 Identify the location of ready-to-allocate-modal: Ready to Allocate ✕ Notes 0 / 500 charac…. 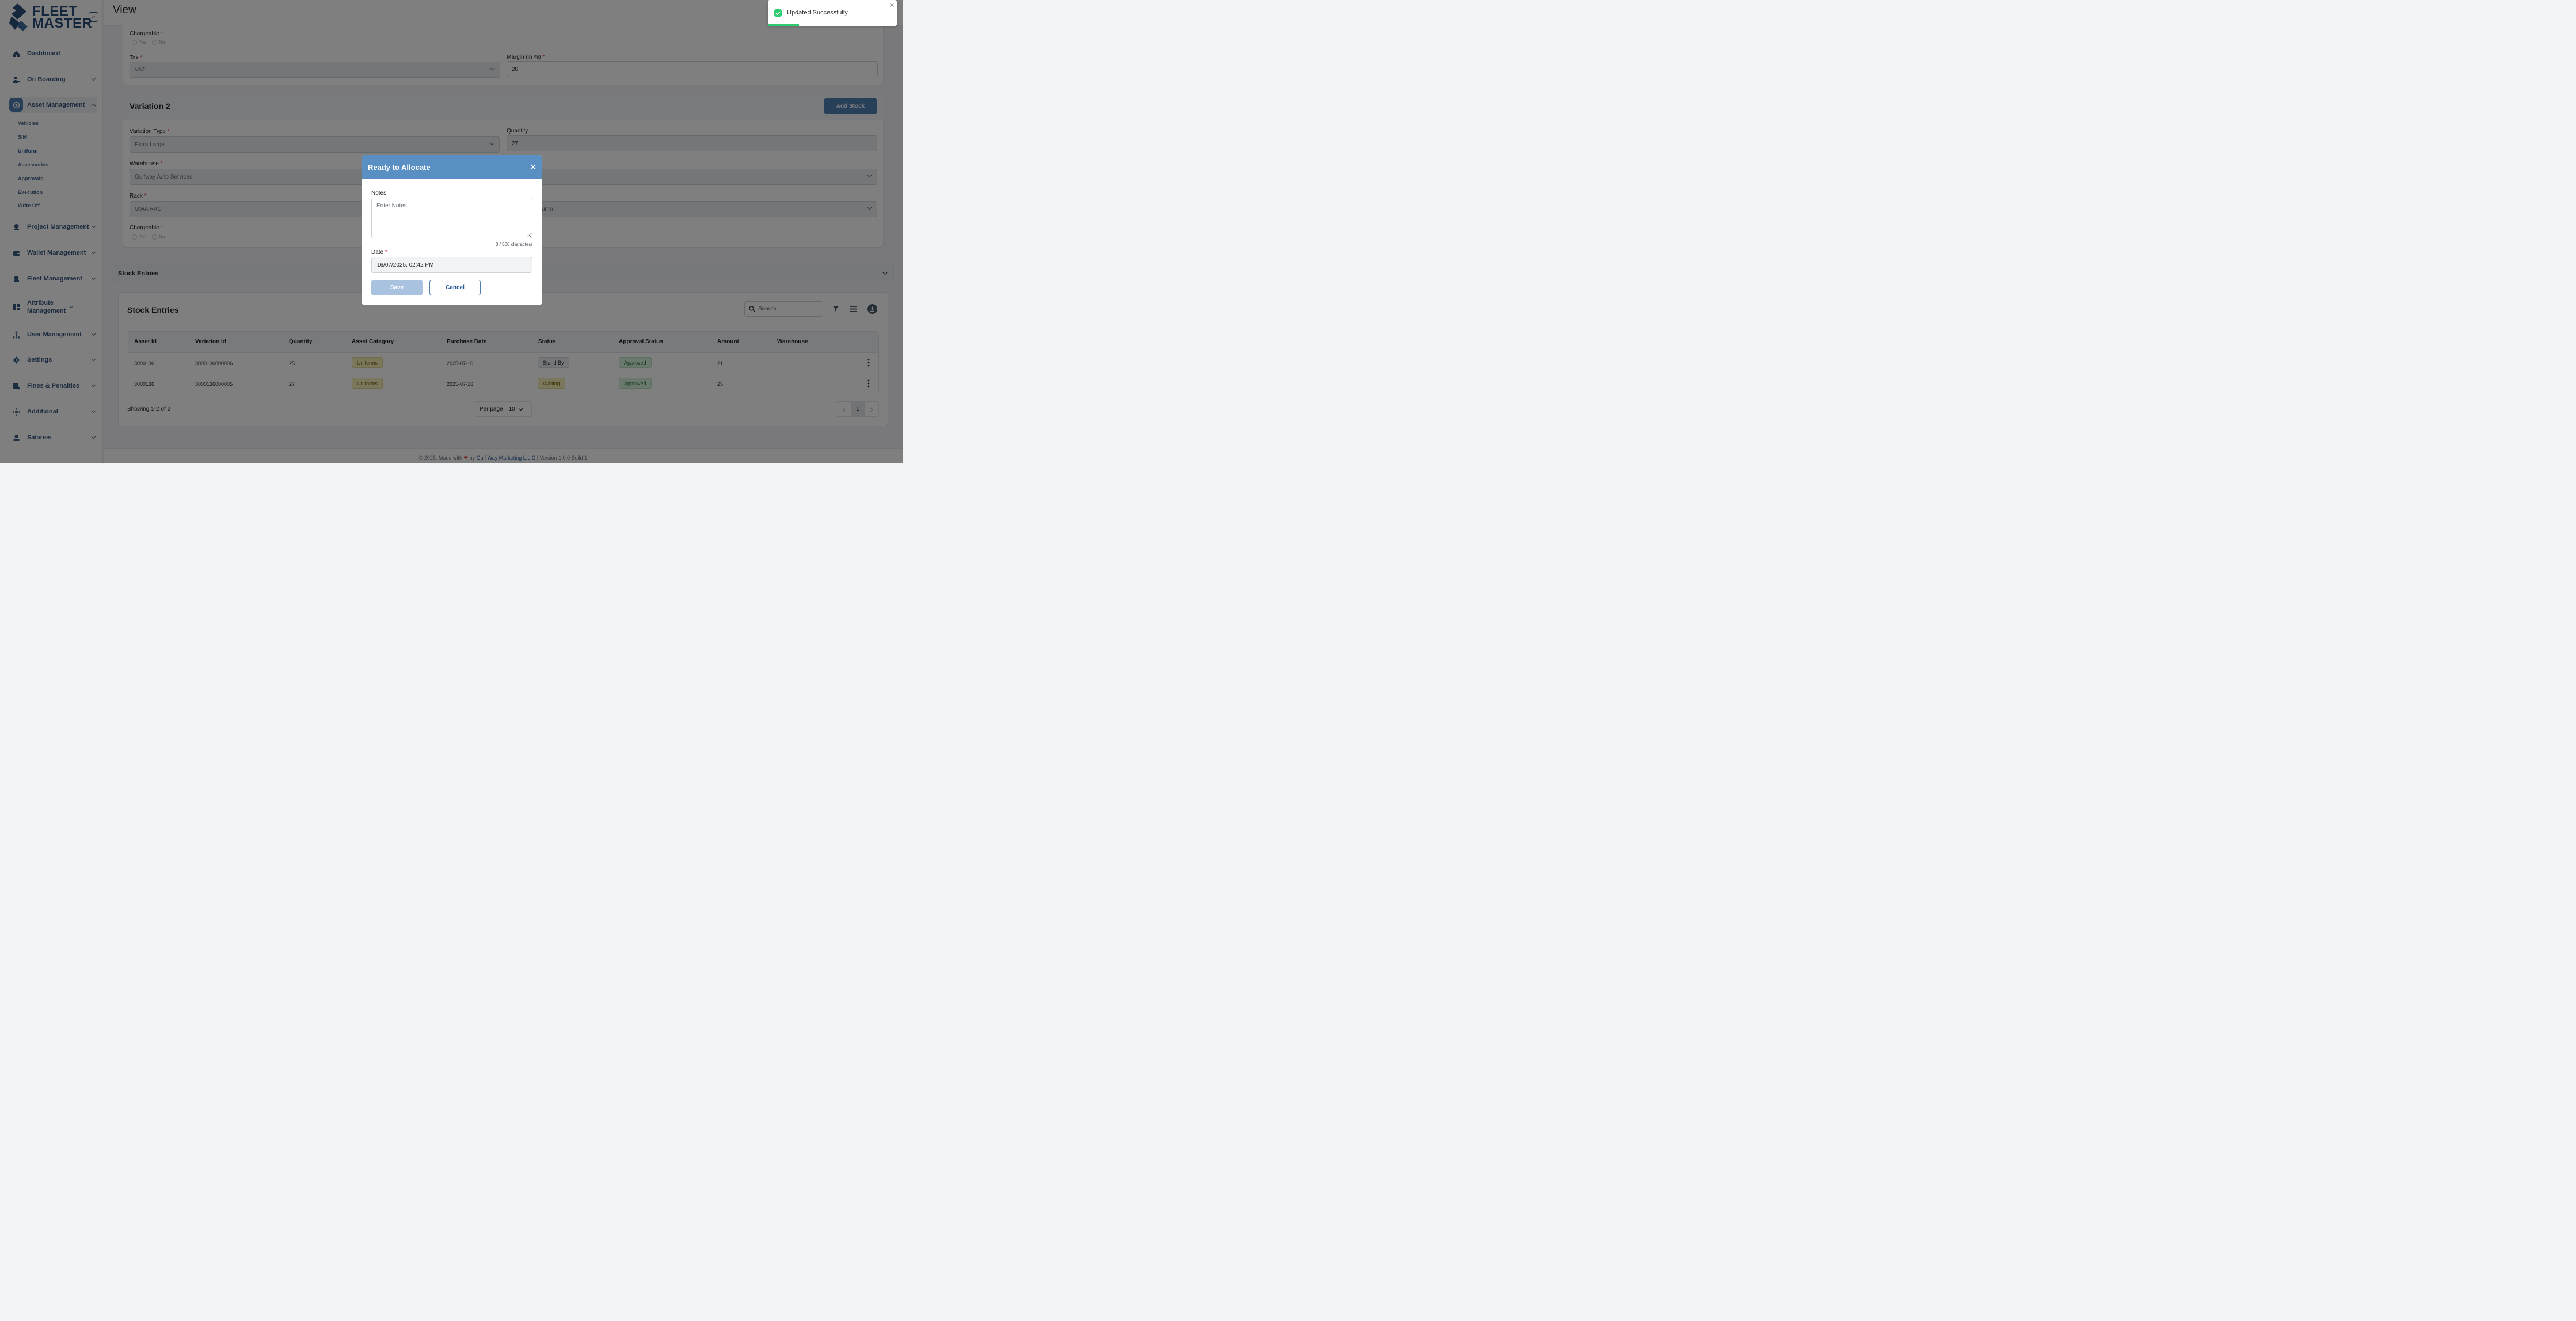
(452, 230).